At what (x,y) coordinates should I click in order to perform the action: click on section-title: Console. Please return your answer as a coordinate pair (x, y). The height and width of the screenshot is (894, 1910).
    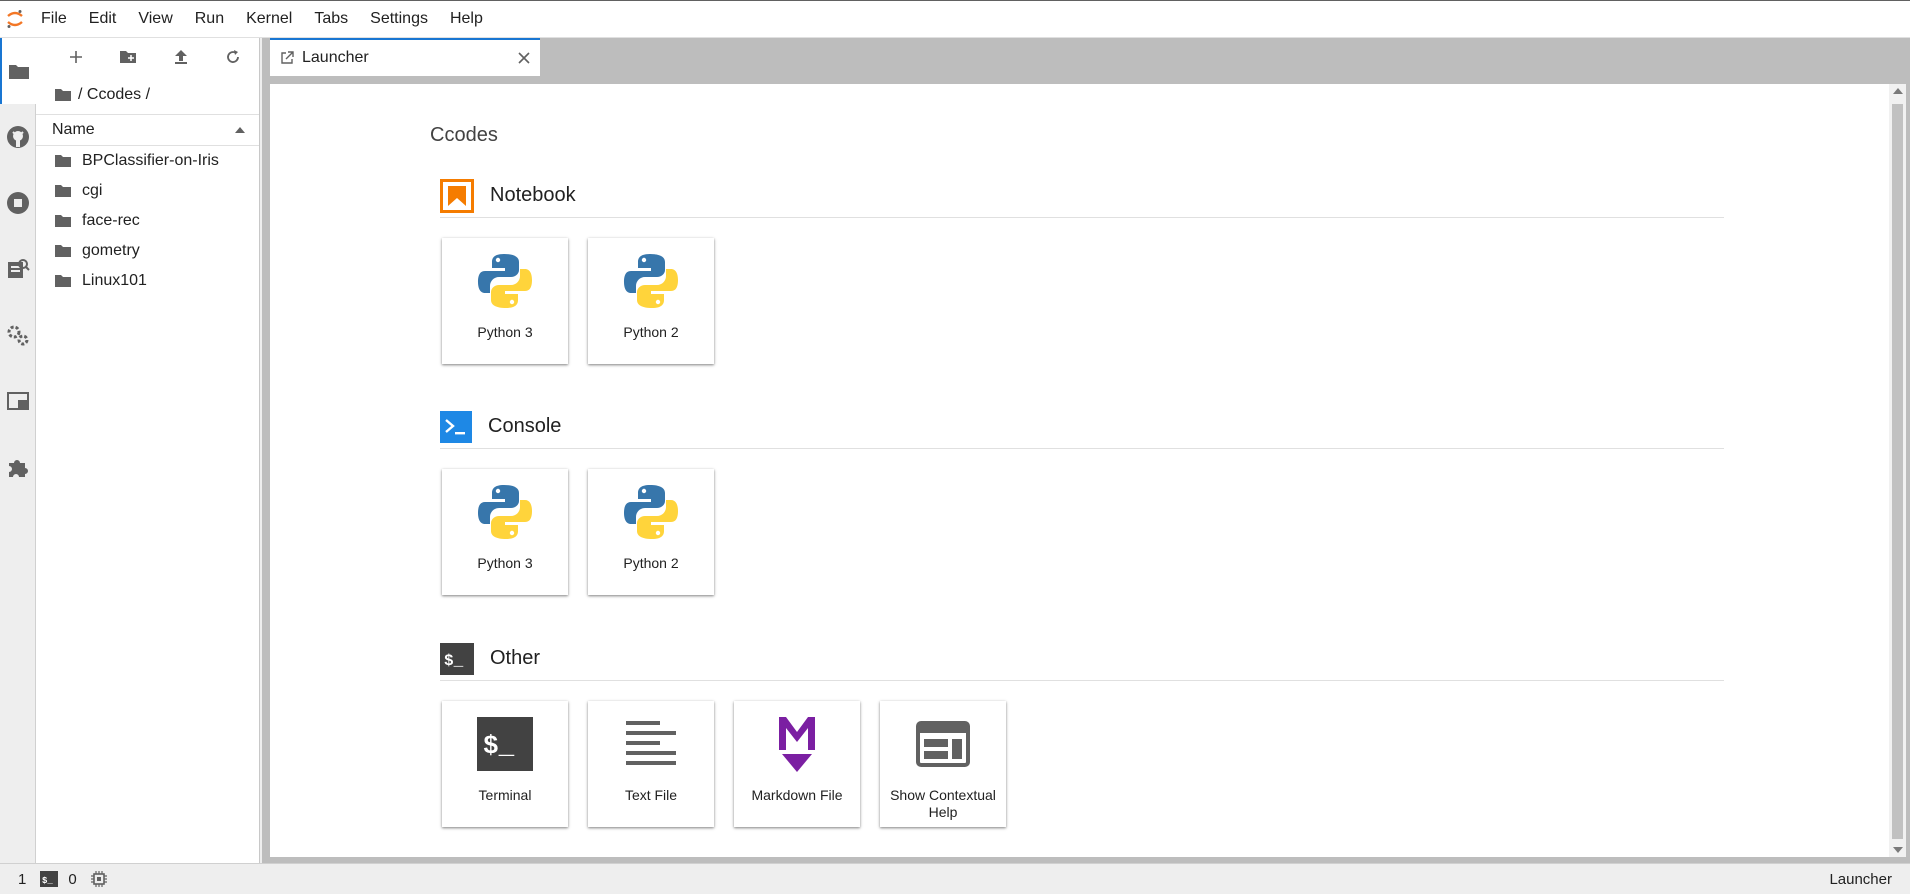
    Looking at the image, I should click on (525, 426).